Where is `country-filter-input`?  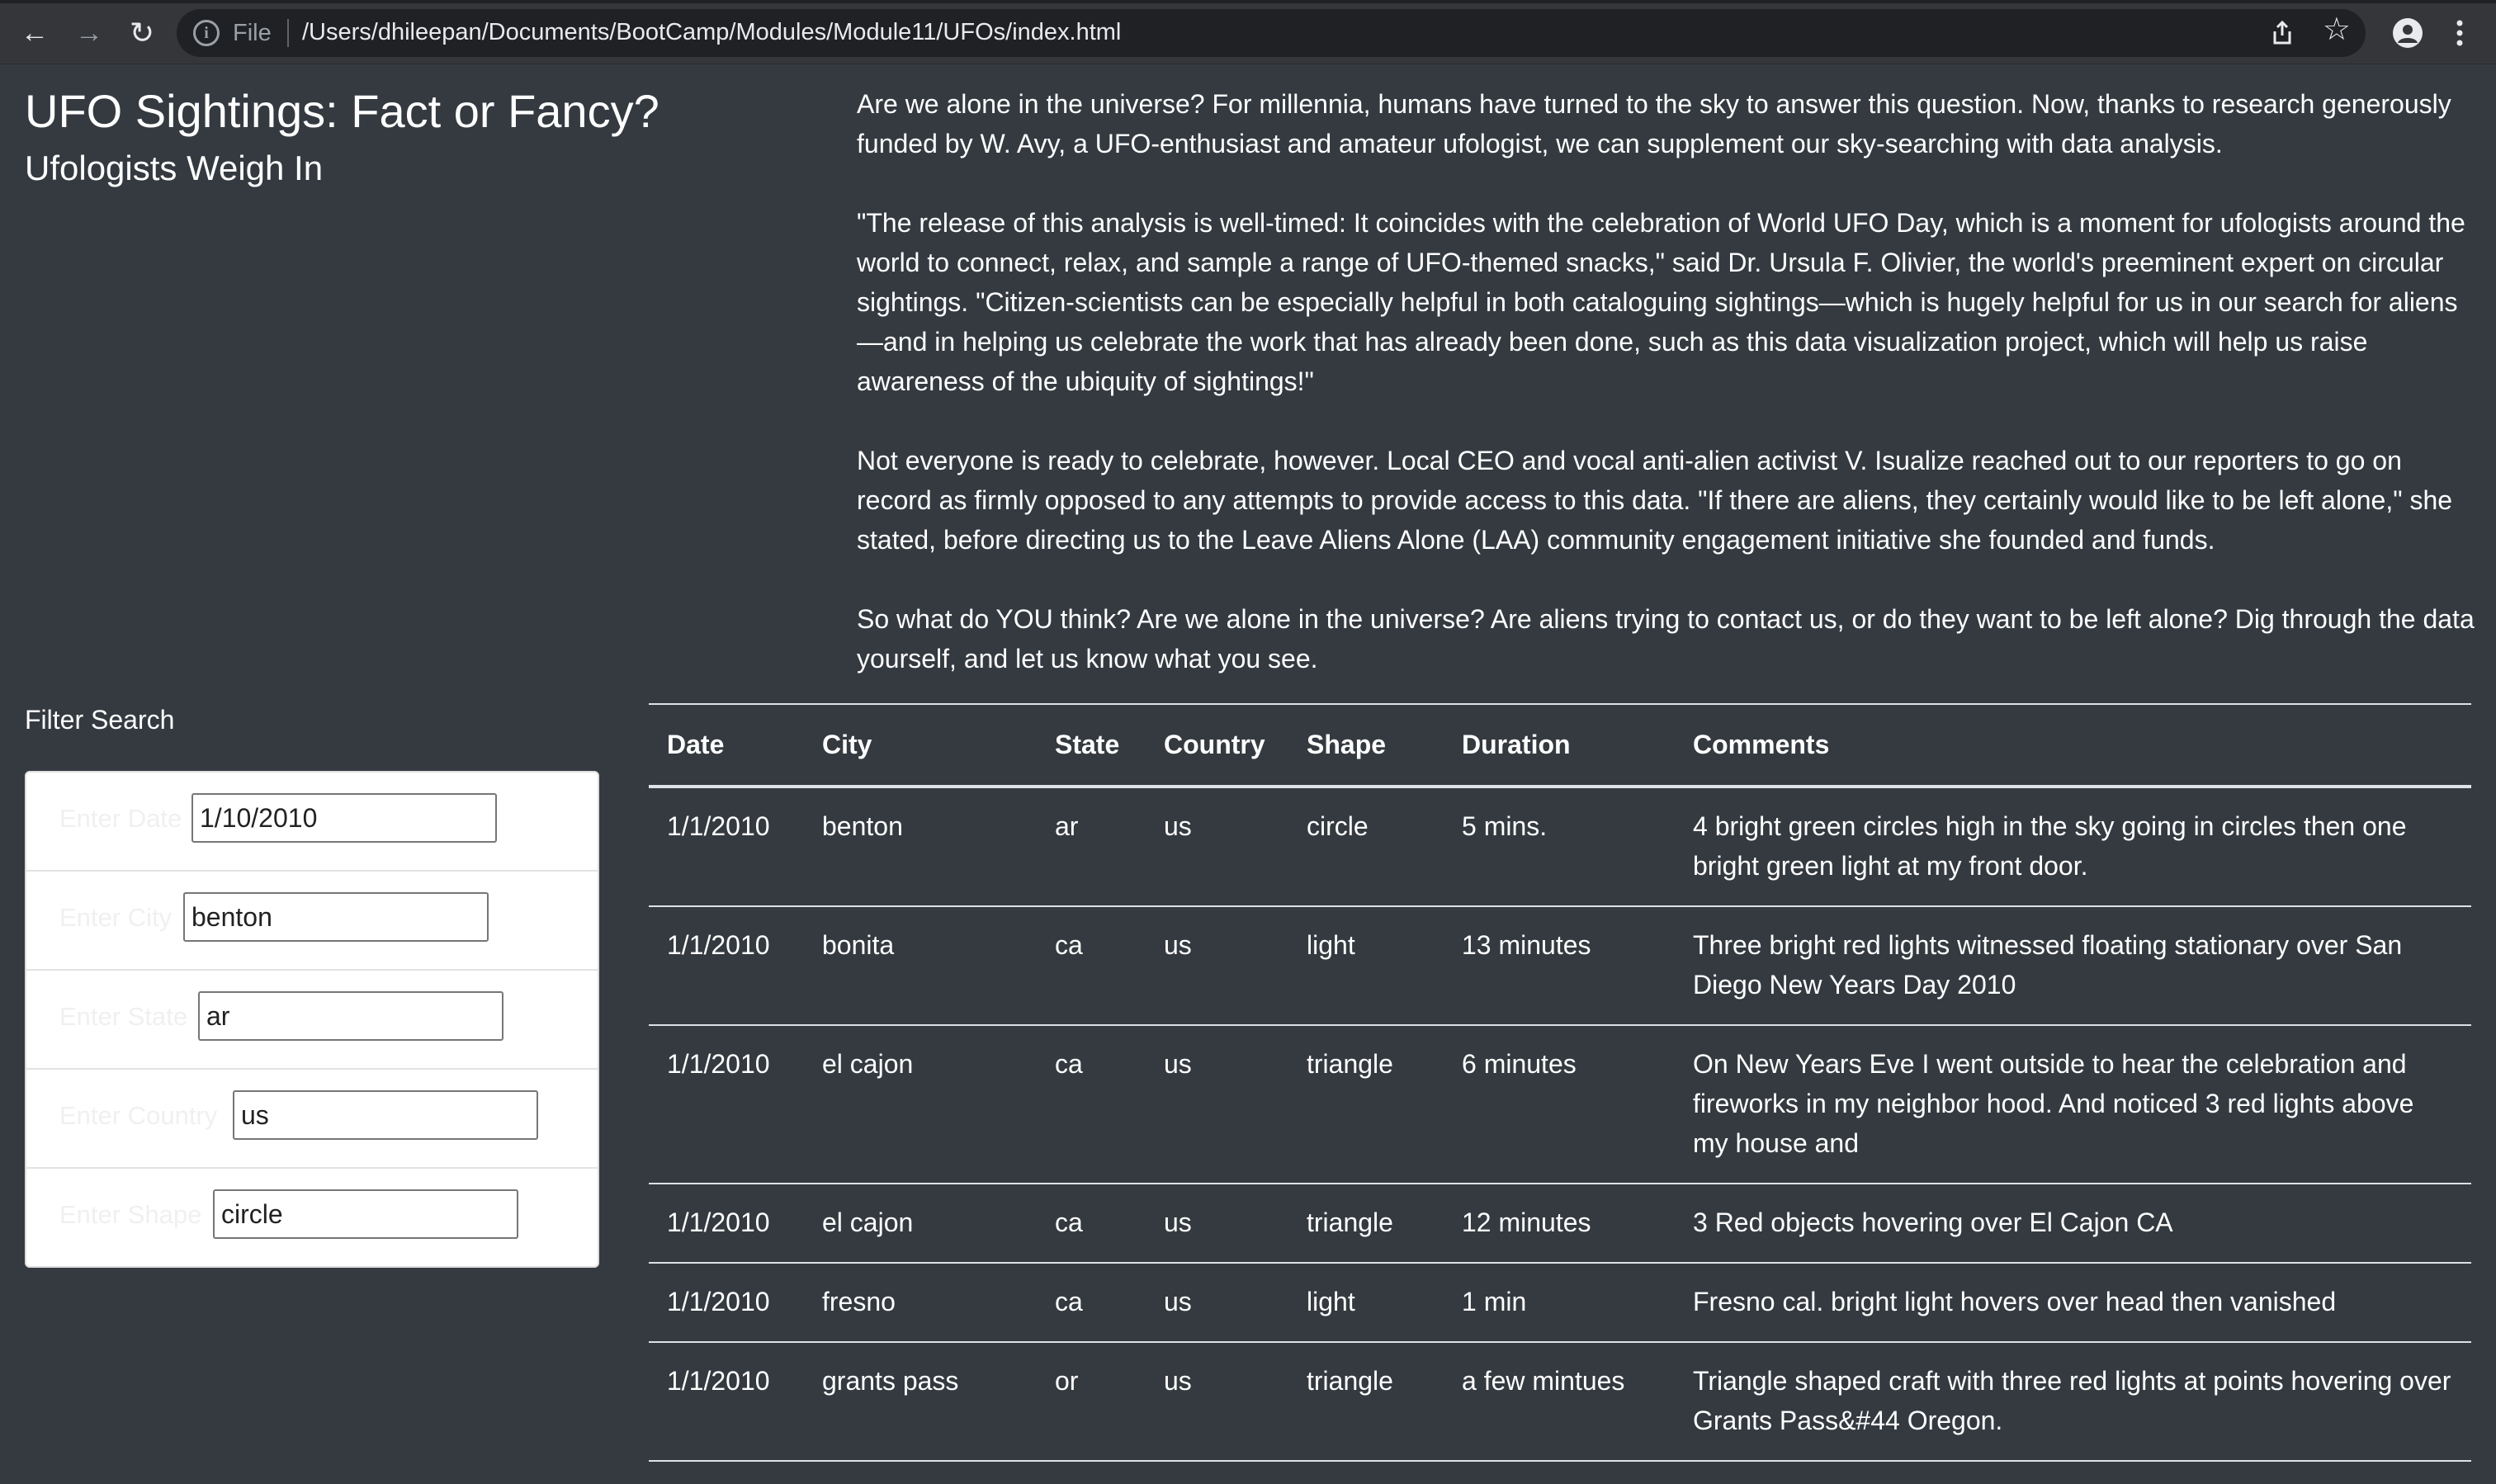 country-filter-input is located at coordinates (385, 1115).